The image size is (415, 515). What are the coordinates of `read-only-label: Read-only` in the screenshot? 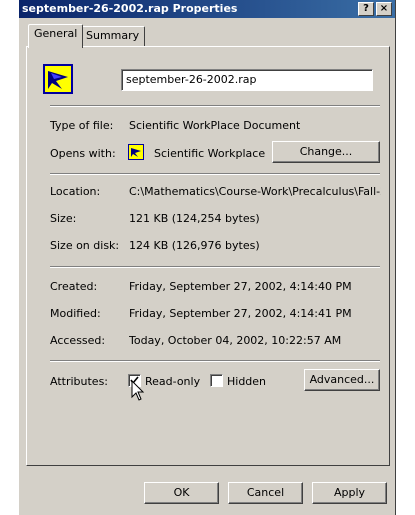 It's located at (172, 381).